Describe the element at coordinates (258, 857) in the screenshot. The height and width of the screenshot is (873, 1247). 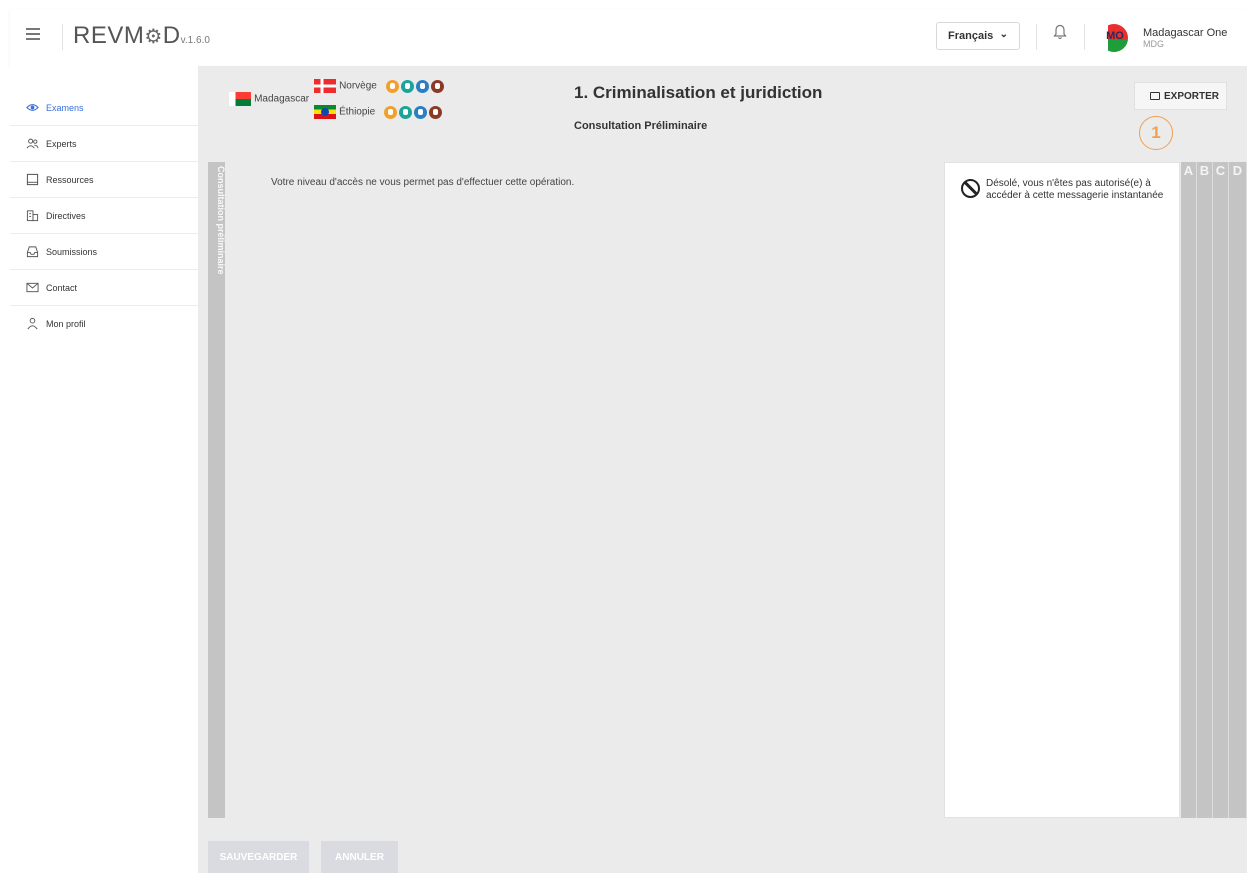
I see `save-button: SAUVEGARDER` at that location.